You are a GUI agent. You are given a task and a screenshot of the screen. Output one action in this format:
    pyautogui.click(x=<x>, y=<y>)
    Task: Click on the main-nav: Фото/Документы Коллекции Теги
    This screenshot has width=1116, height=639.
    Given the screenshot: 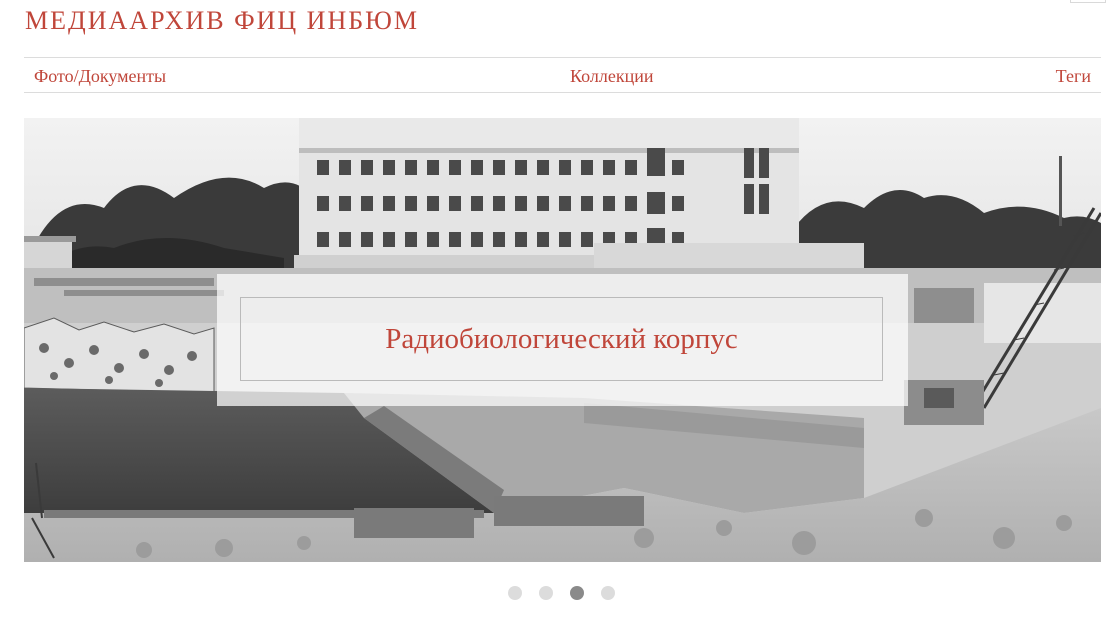 What is the action you would take?
    pyautogui.click(x=562, y=75)
    